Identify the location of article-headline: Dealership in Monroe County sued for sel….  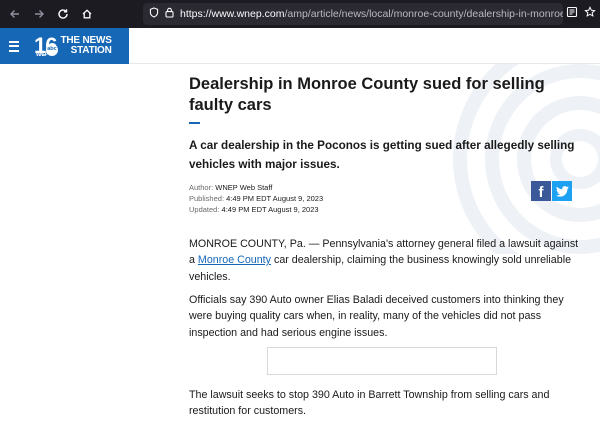
(367, 94).